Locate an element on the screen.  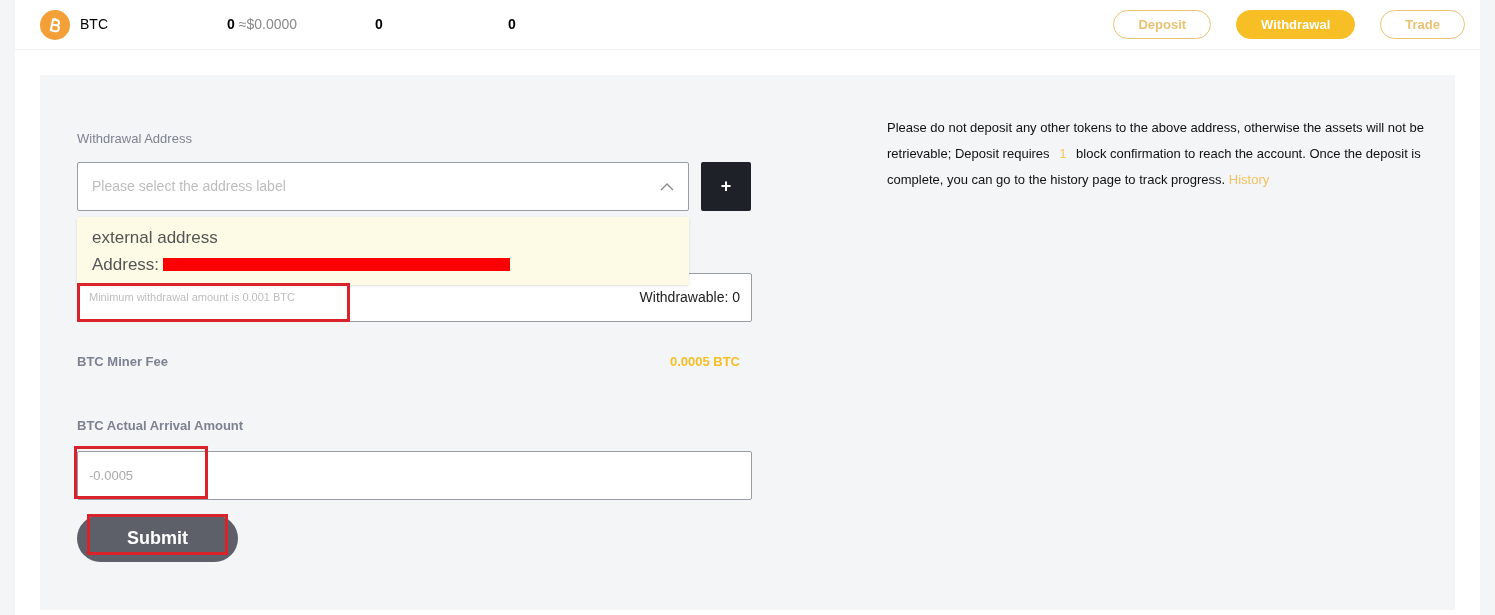
field-label: Withdrawal Address is located at coordinates (135, 137).